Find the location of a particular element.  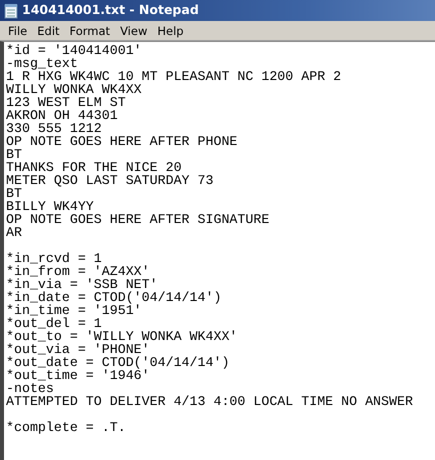

menu-item: Format is located at coordinates (90, 31).